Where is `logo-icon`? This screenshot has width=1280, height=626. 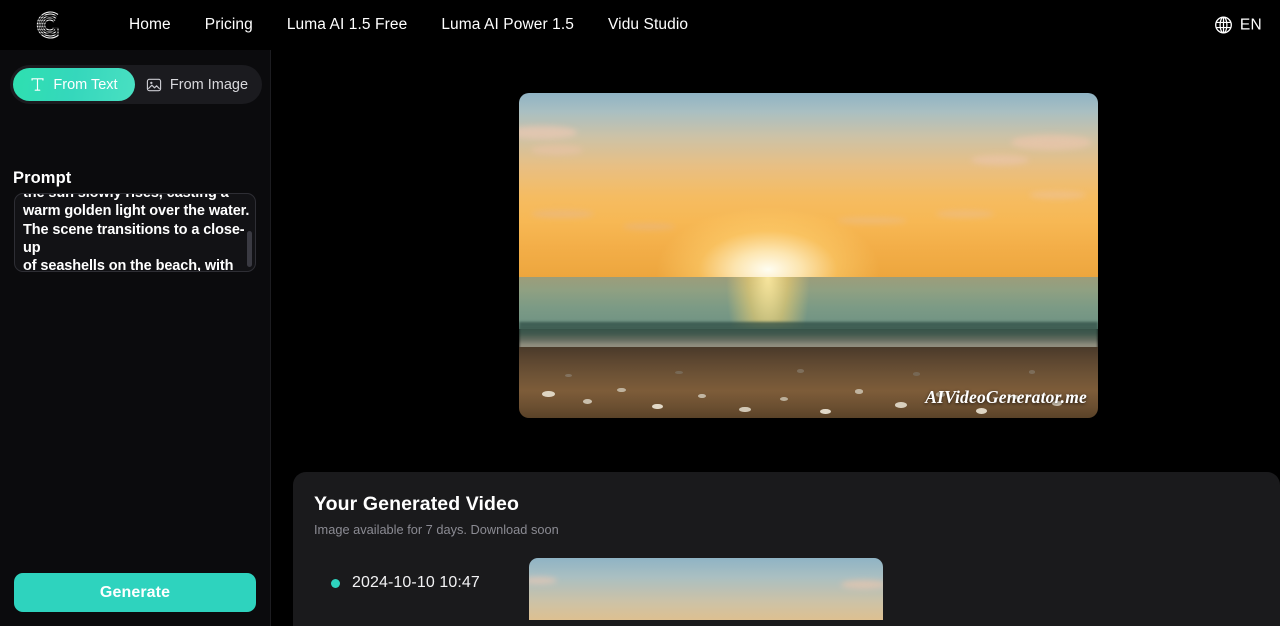 logo-icon is located at coordinates (48, 25).